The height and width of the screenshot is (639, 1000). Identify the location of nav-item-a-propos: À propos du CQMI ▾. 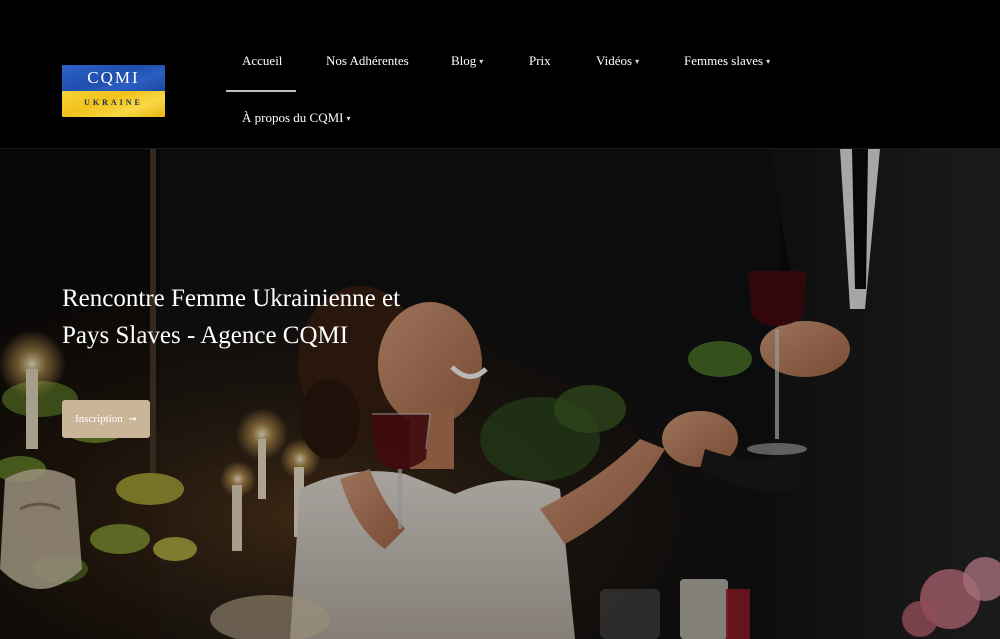
(296, 119).